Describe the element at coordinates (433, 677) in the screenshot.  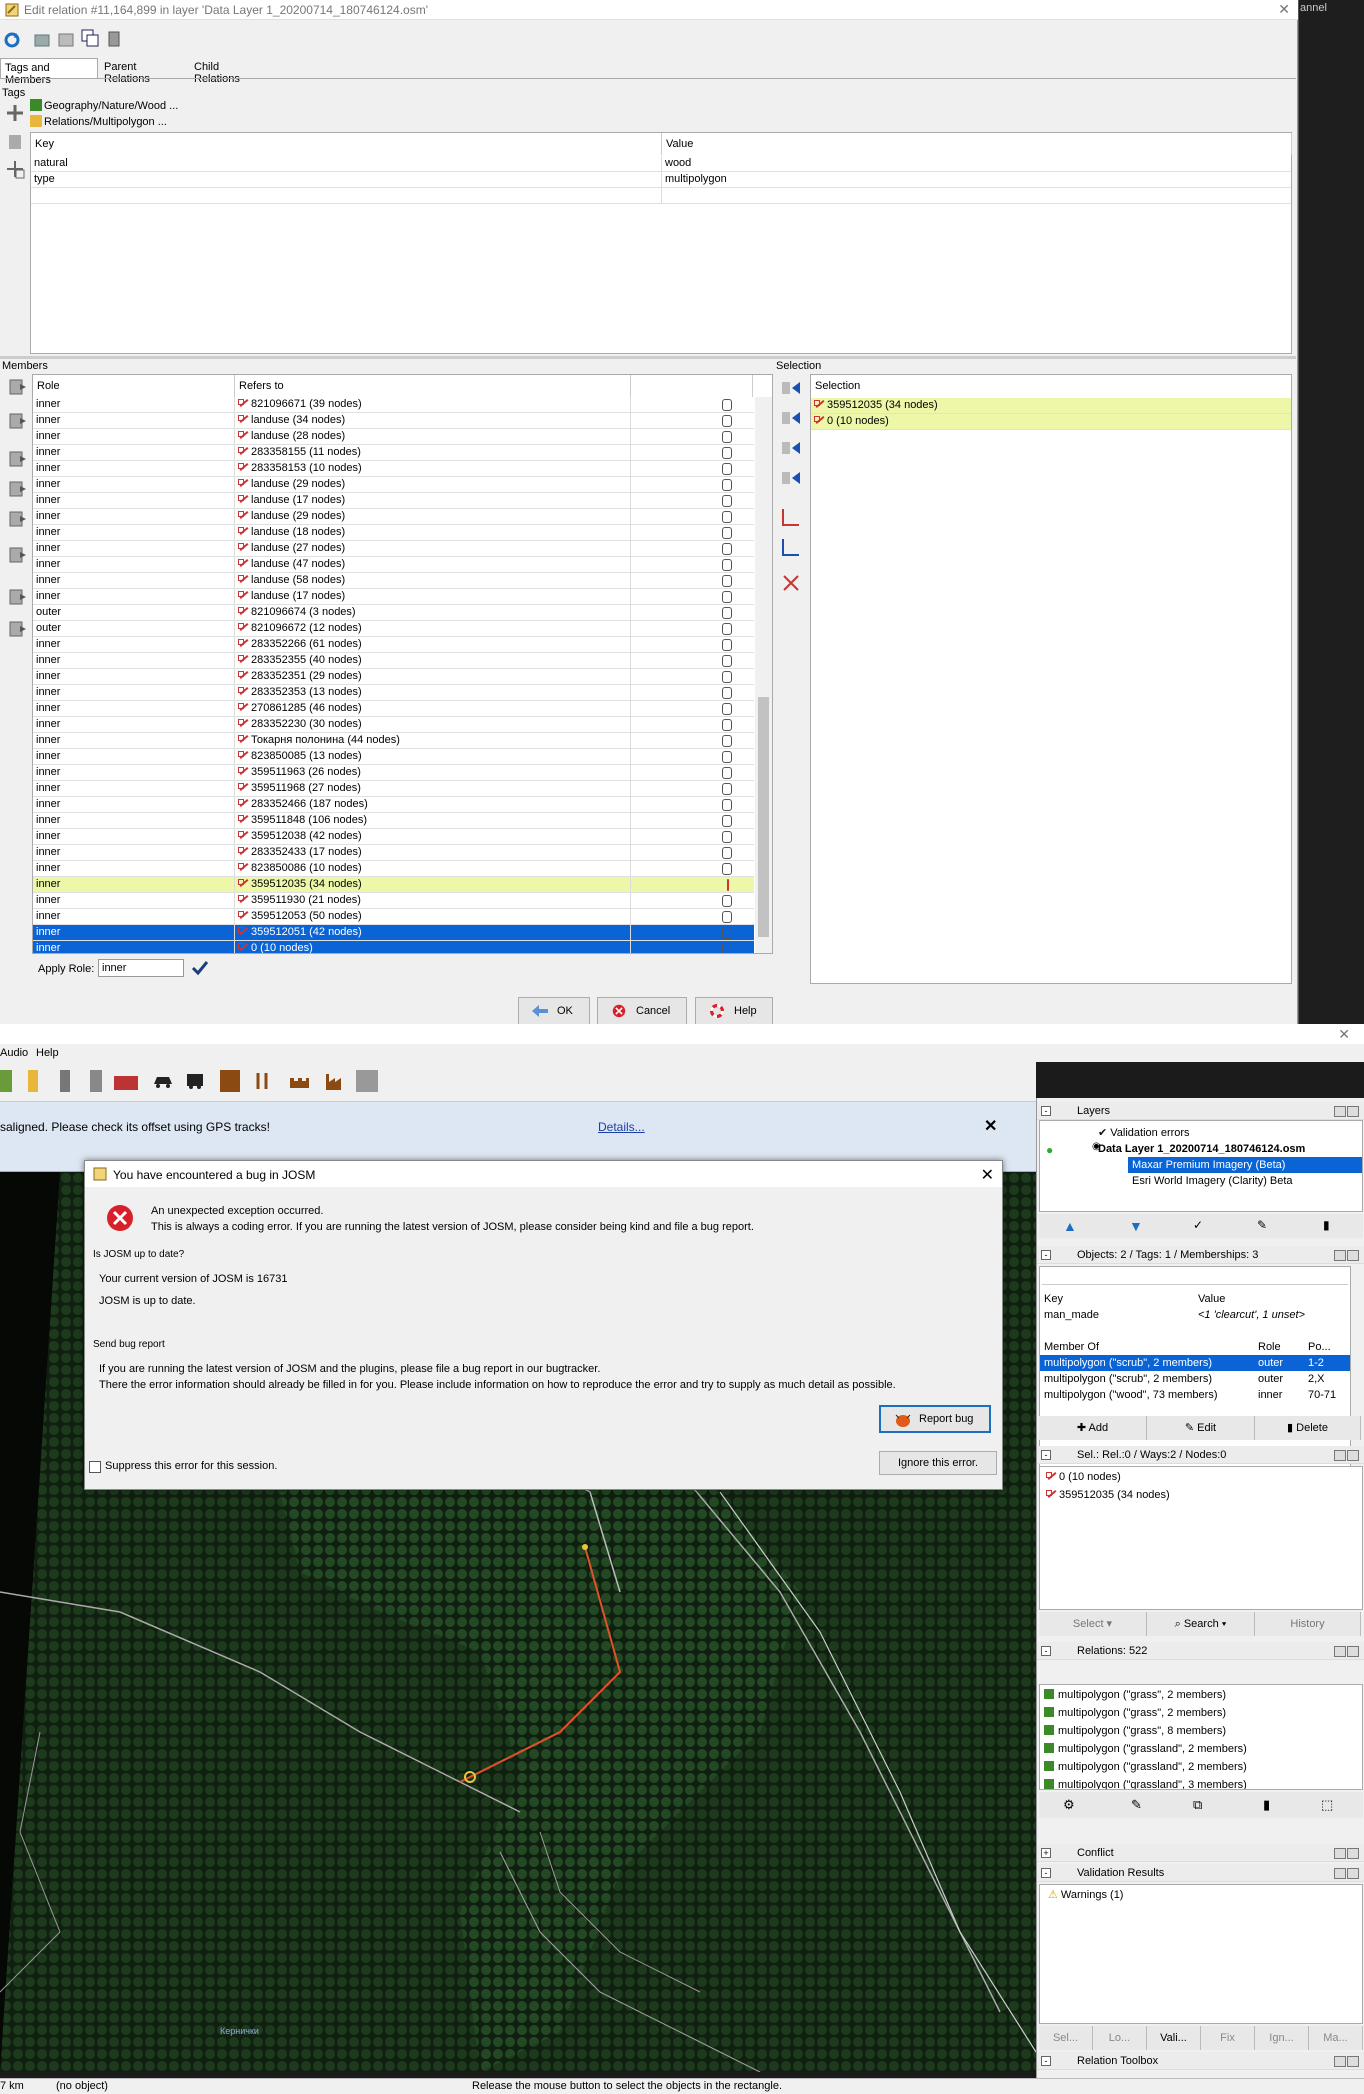
I see `member-refers-to: 283352351 (29 nodes)` at that location.